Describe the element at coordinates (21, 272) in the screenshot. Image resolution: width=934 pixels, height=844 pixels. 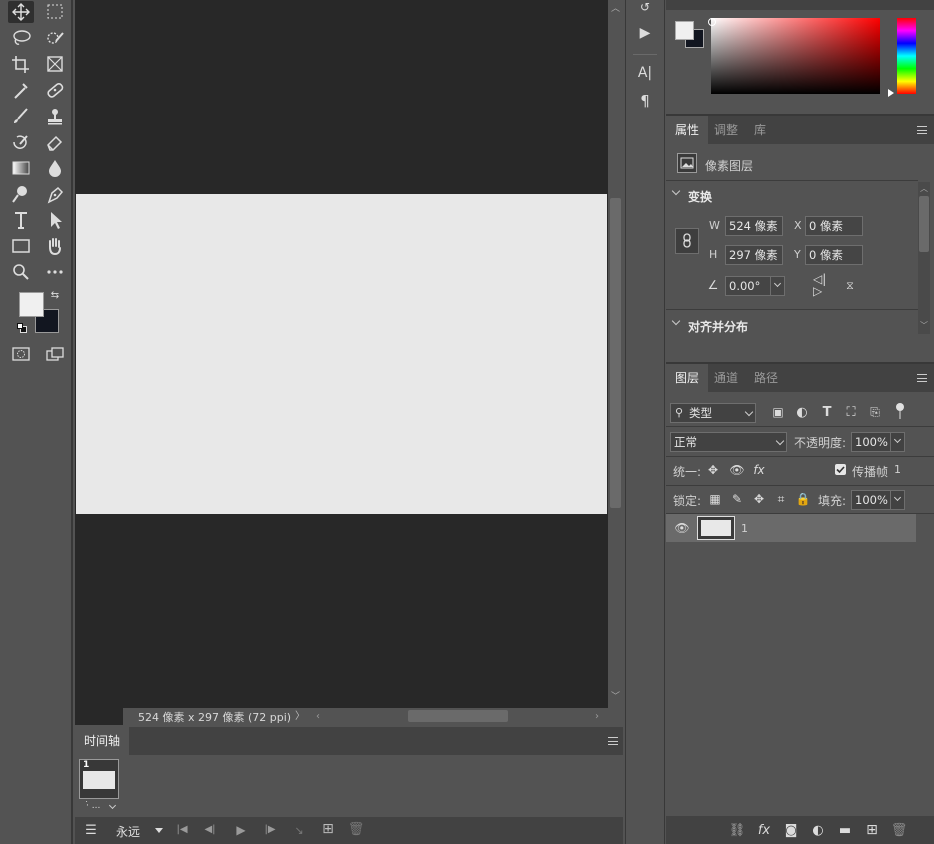
I see `zoom-tool` at that location.